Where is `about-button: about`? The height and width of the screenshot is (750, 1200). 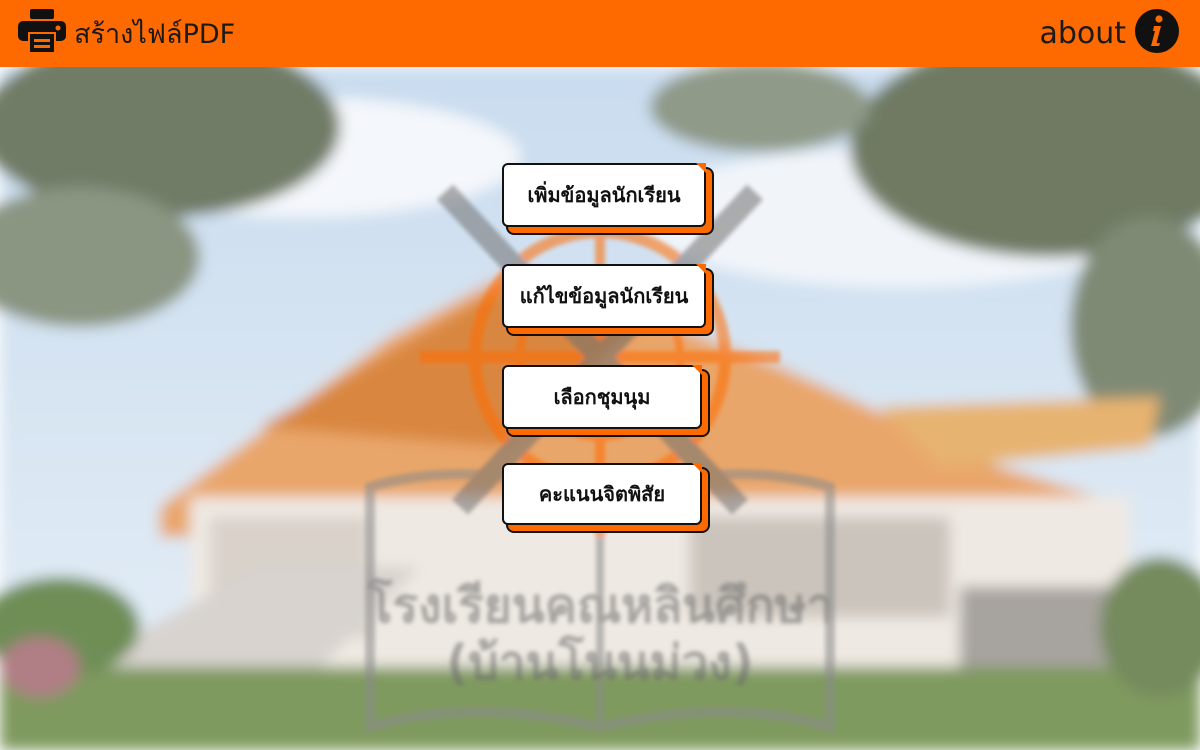 about-button: about is located at coordinates (1109, 33).